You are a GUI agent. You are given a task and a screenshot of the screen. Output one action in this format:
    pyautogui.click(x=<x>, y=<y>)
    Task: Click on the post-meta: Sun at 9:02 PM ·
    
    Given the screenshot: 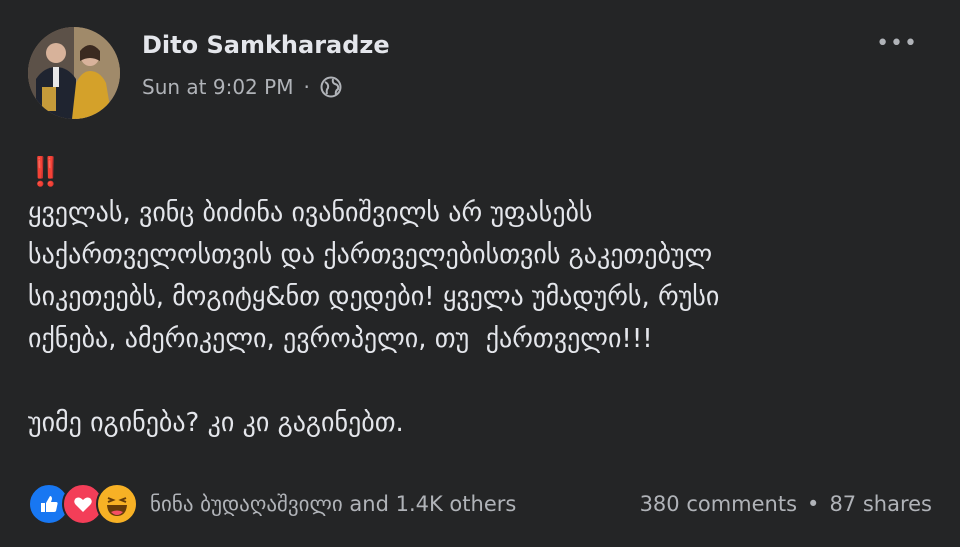 What is the action you would take?
    pyautogui.click(x=242, y=87)
    